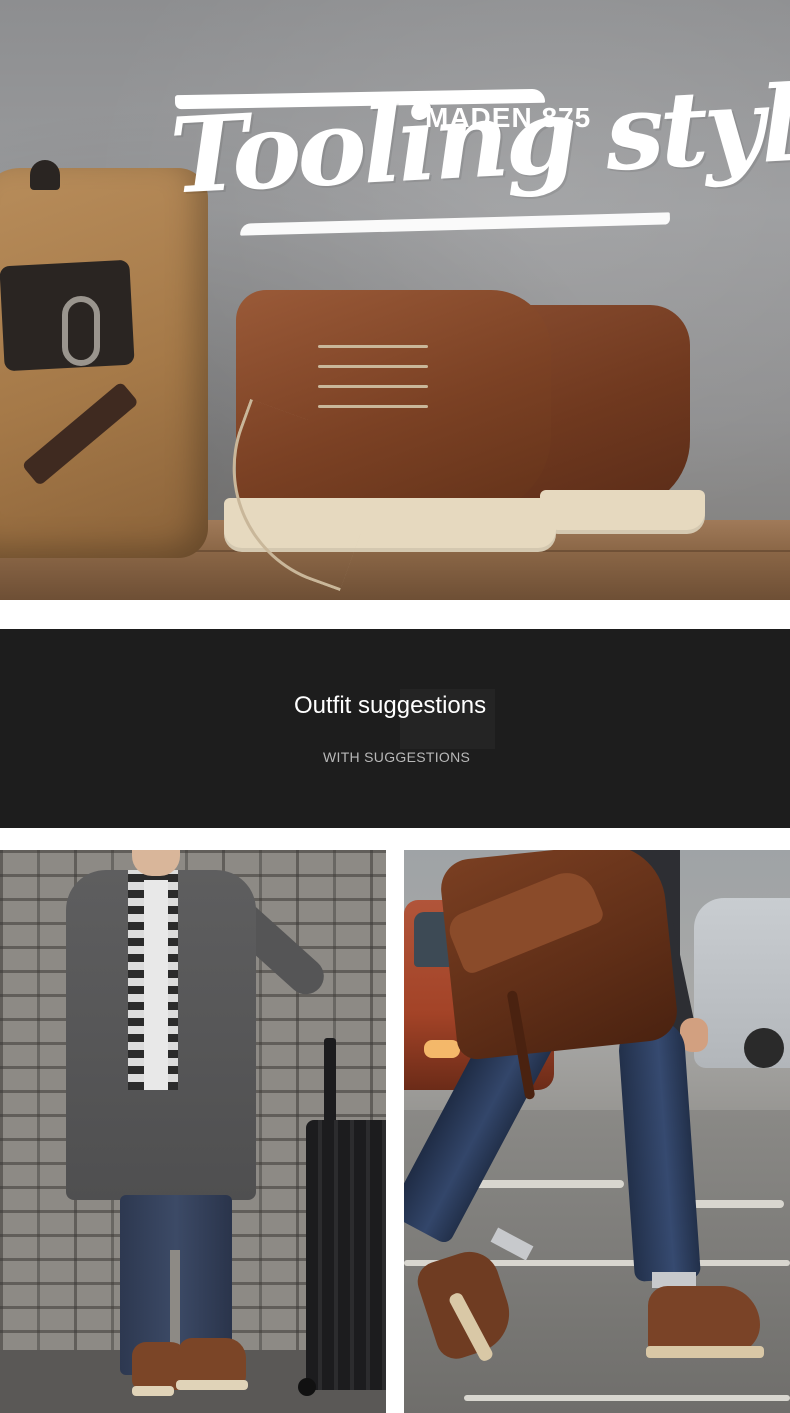  I want to click on boot-back-sole, so click(622, 512).